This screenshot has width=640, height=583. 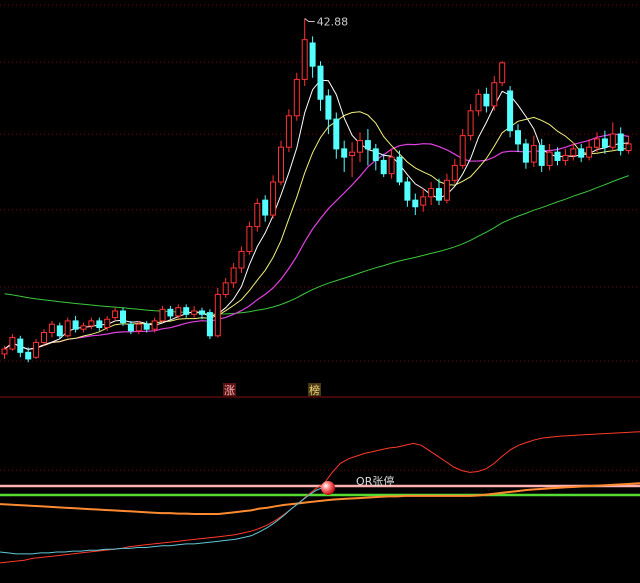 What do you see at coordinates (333, 22) in the screenshot?
I see `peak-price-label: 42.88` at bounding box center [333, 22].